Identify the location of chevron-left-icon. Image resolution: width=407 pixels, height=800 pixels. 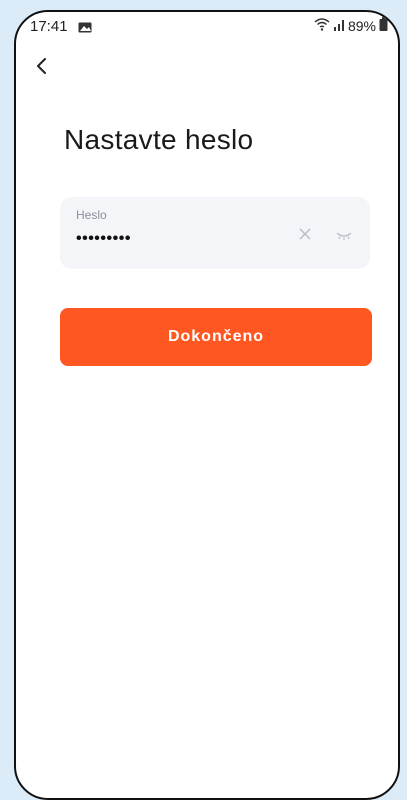
(42, 71).